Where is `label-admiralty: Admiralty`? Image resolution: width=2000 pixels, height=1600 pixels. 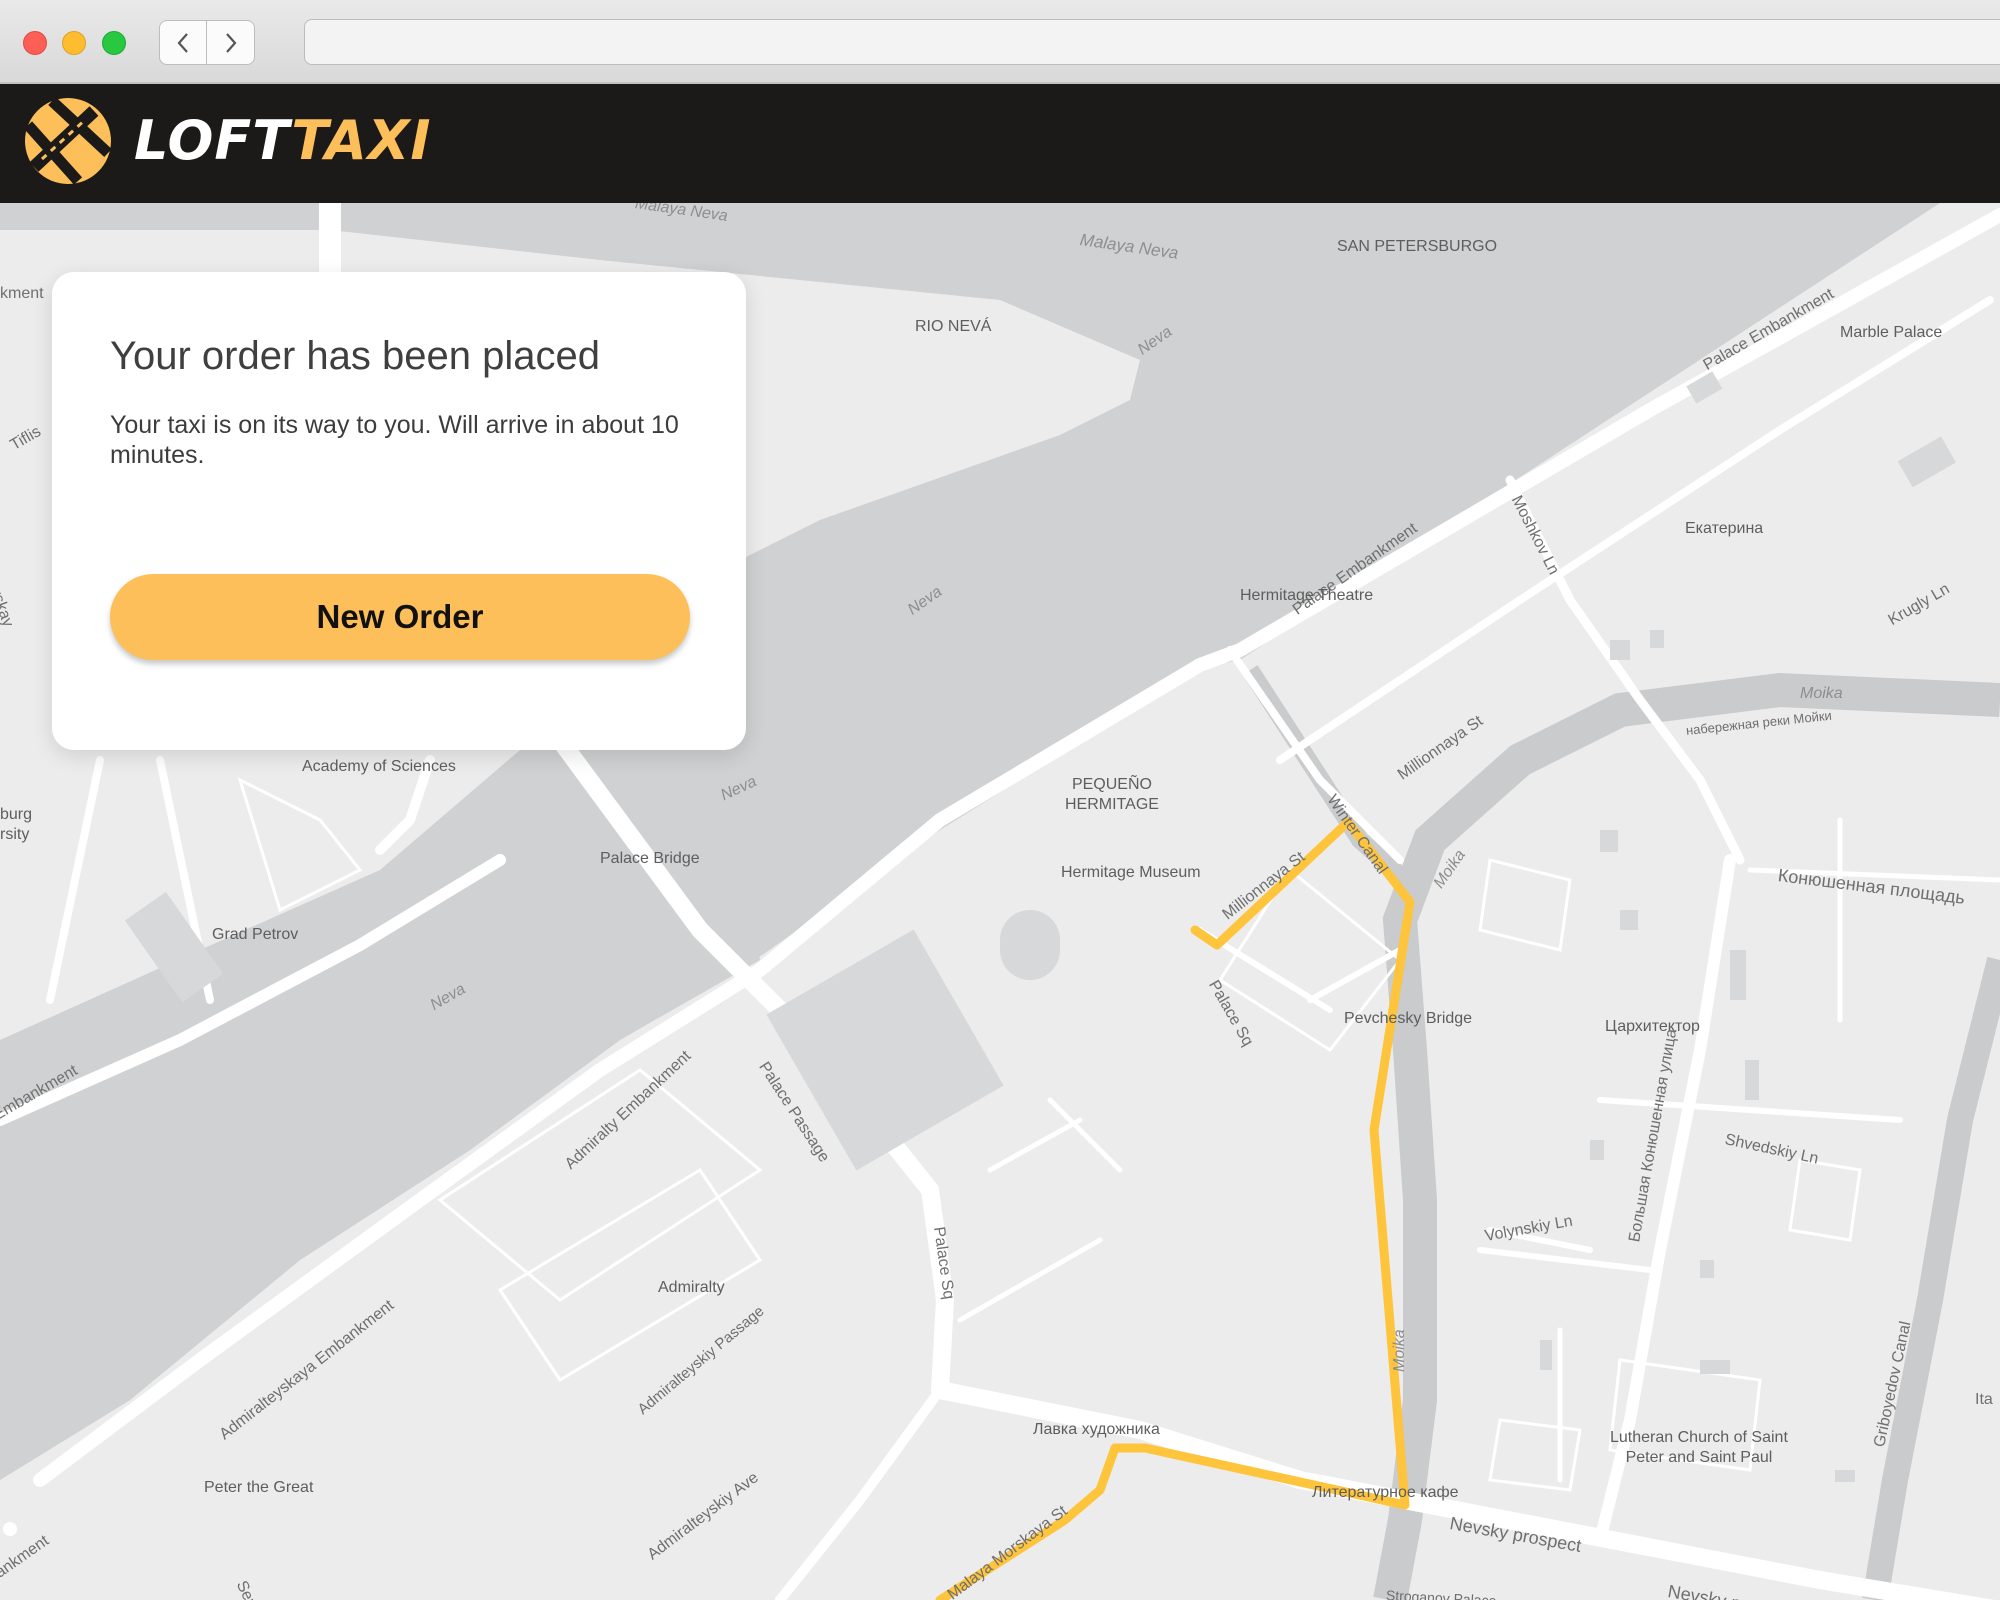 label-admiralty: Admiralty is located at coordinates (691, 1287).